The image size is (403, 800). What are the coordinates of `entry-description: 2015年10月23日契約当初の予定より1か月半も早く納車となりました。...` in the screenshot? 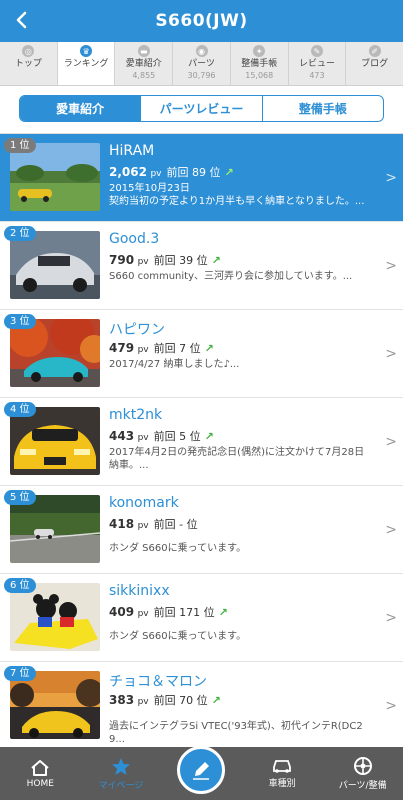 It's located at (240, 195).